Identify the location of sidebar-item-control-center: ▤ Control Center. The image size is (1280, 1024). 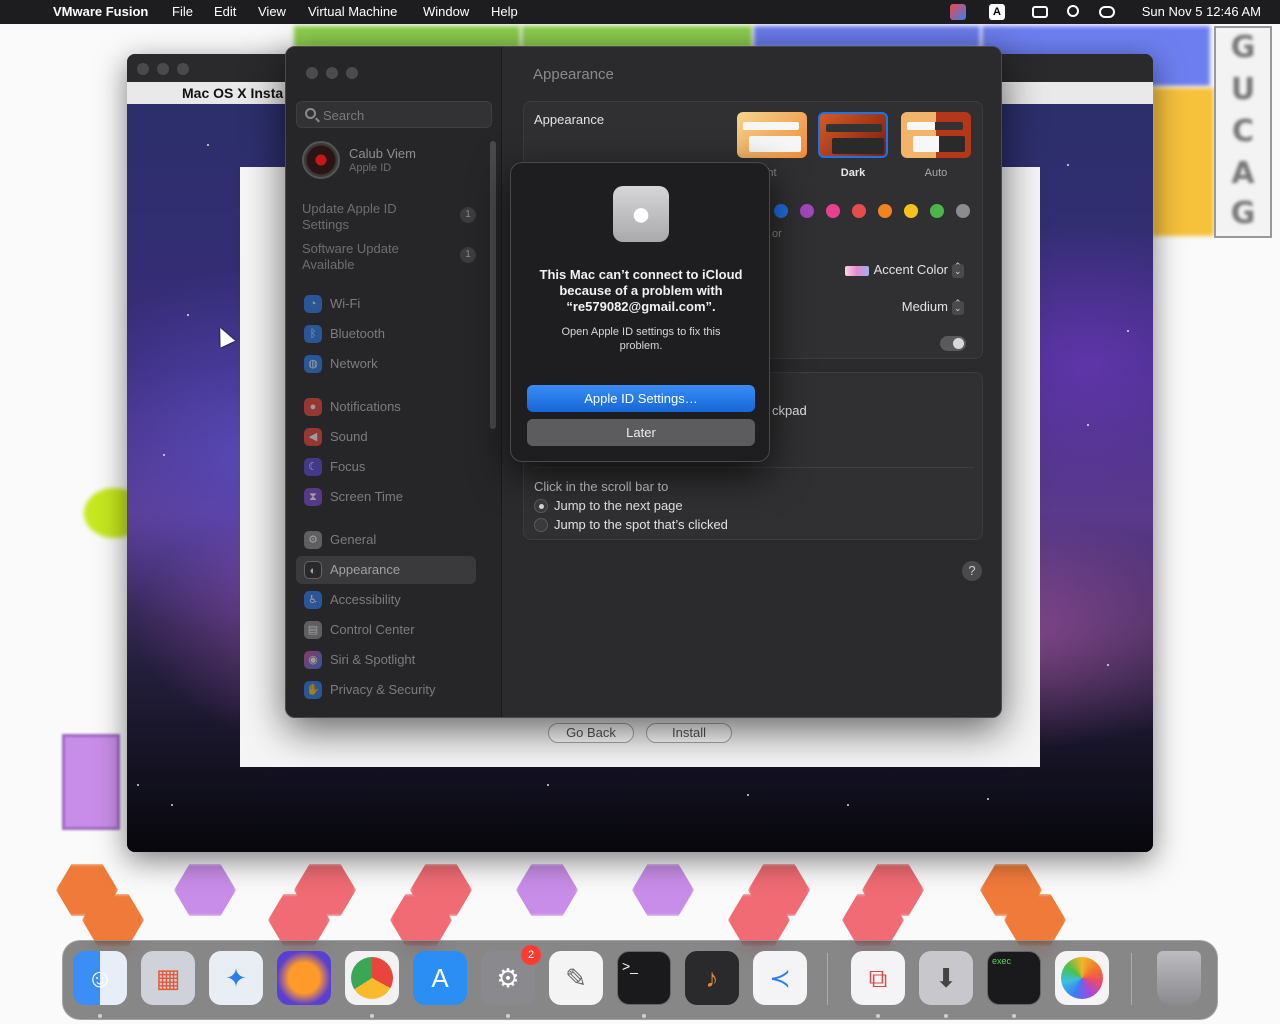
(386, 630).